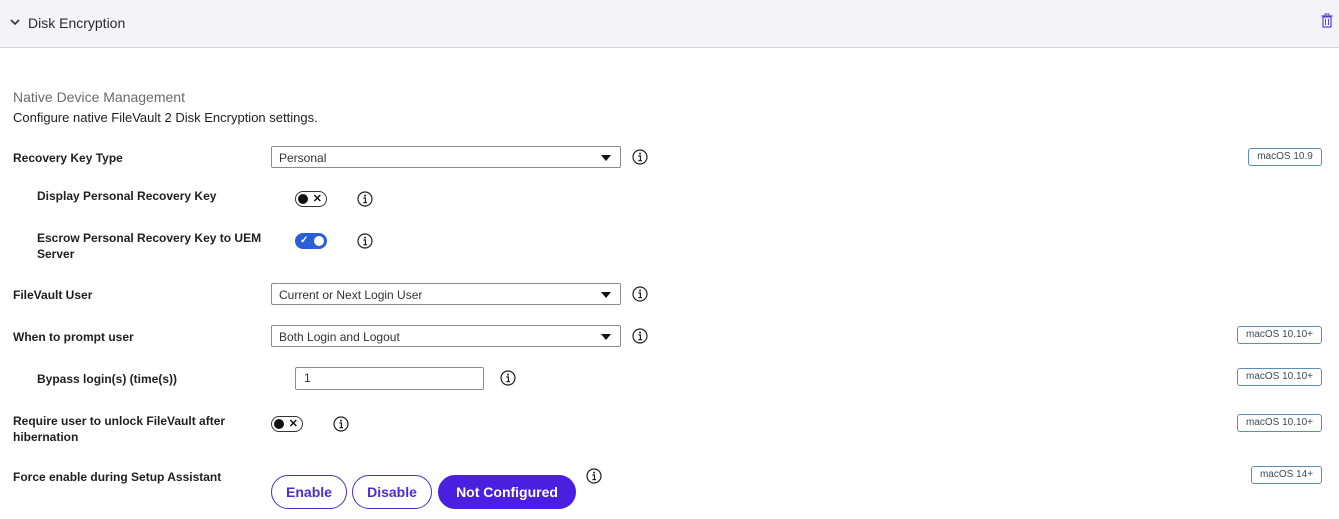  Describe the element at coordinates (53, 295) in the screenshot. I see `filevault-user-label: FileVault User` at that location.